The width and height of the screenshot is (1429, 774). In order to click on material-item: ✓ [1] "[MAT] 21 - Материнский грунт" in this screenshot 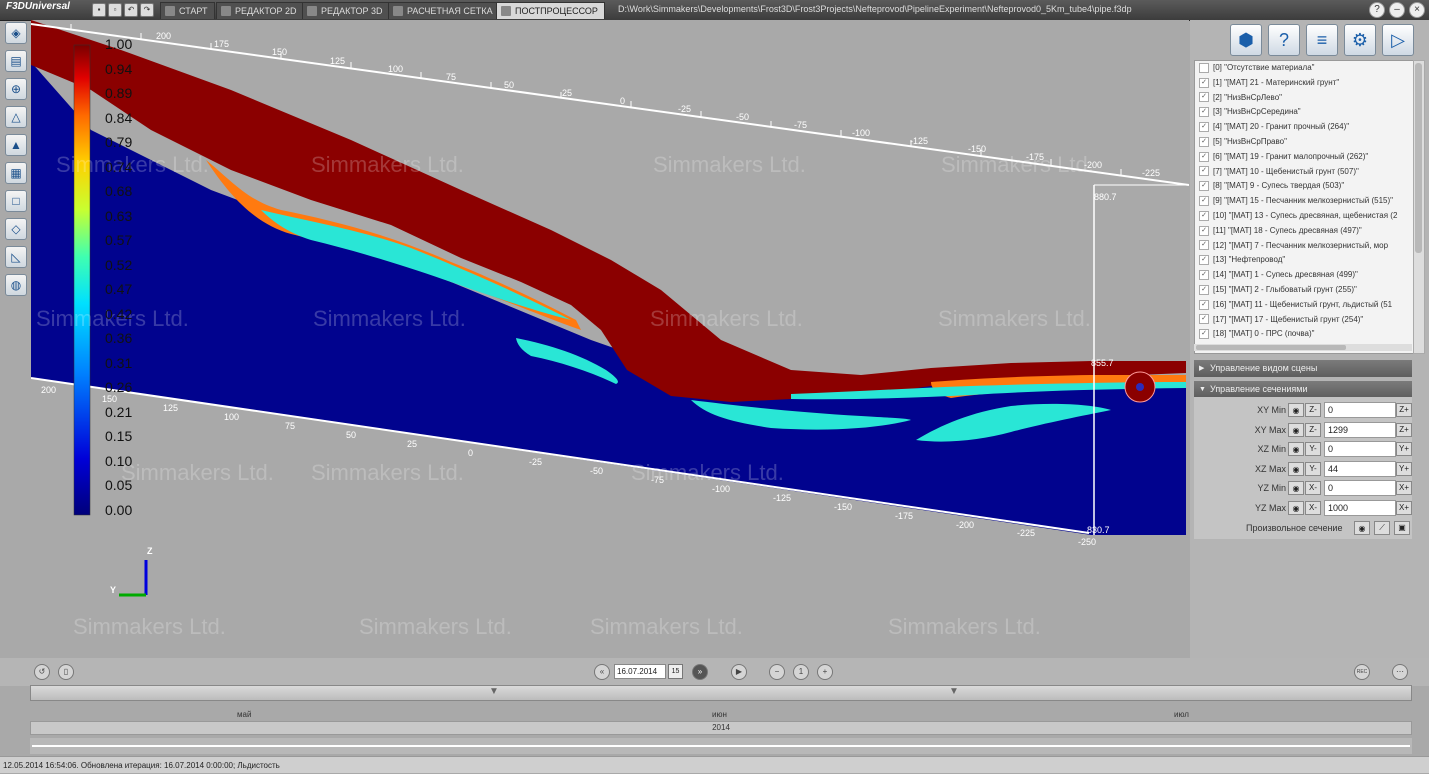, I will do `click(1304, 83)`.